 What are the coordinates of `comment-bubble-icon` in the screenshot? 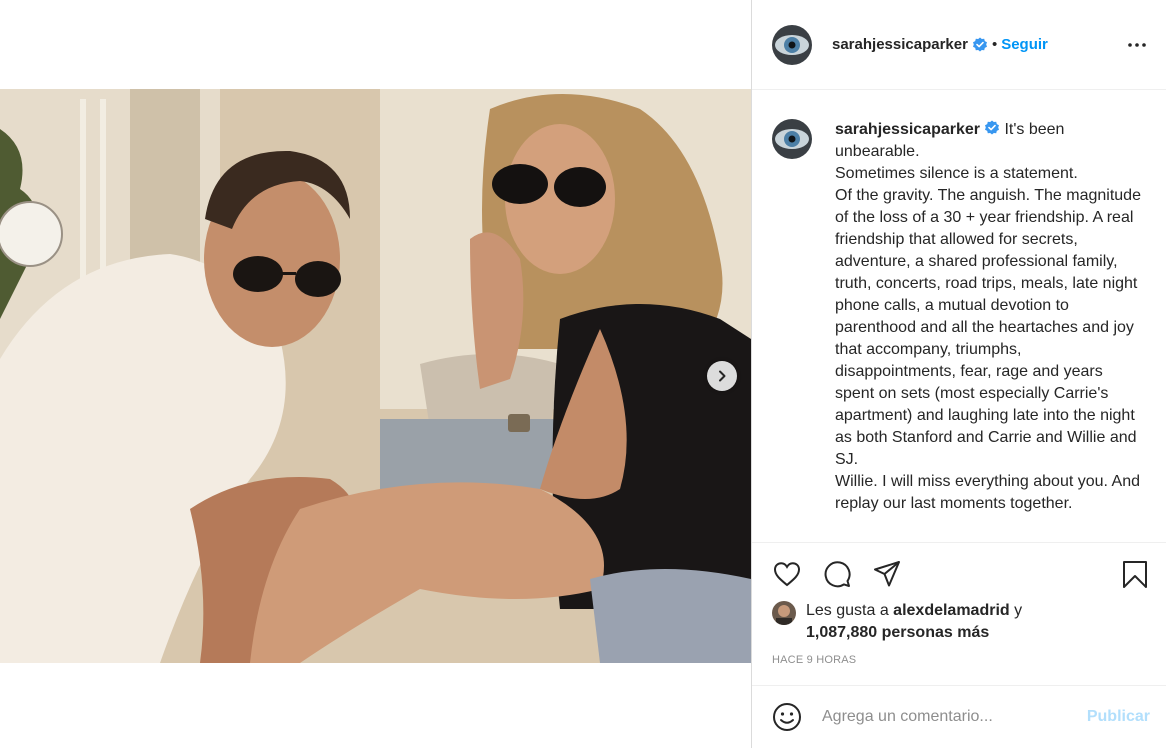 It's located at (837, 574).